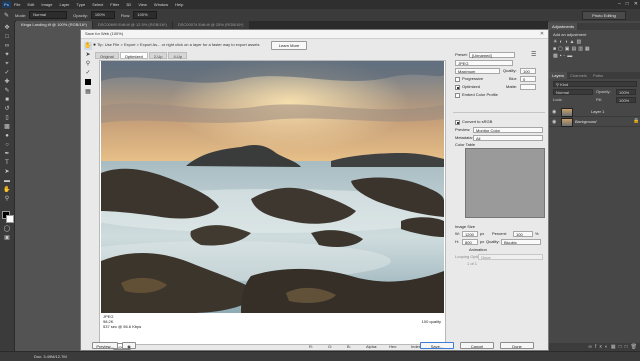 Image resolution: width=640 pixels, height=361 pixels. Describe the element at coordinates (178, 55) in the screenshot. I see `tab-4-up: 4-Up` at that location.